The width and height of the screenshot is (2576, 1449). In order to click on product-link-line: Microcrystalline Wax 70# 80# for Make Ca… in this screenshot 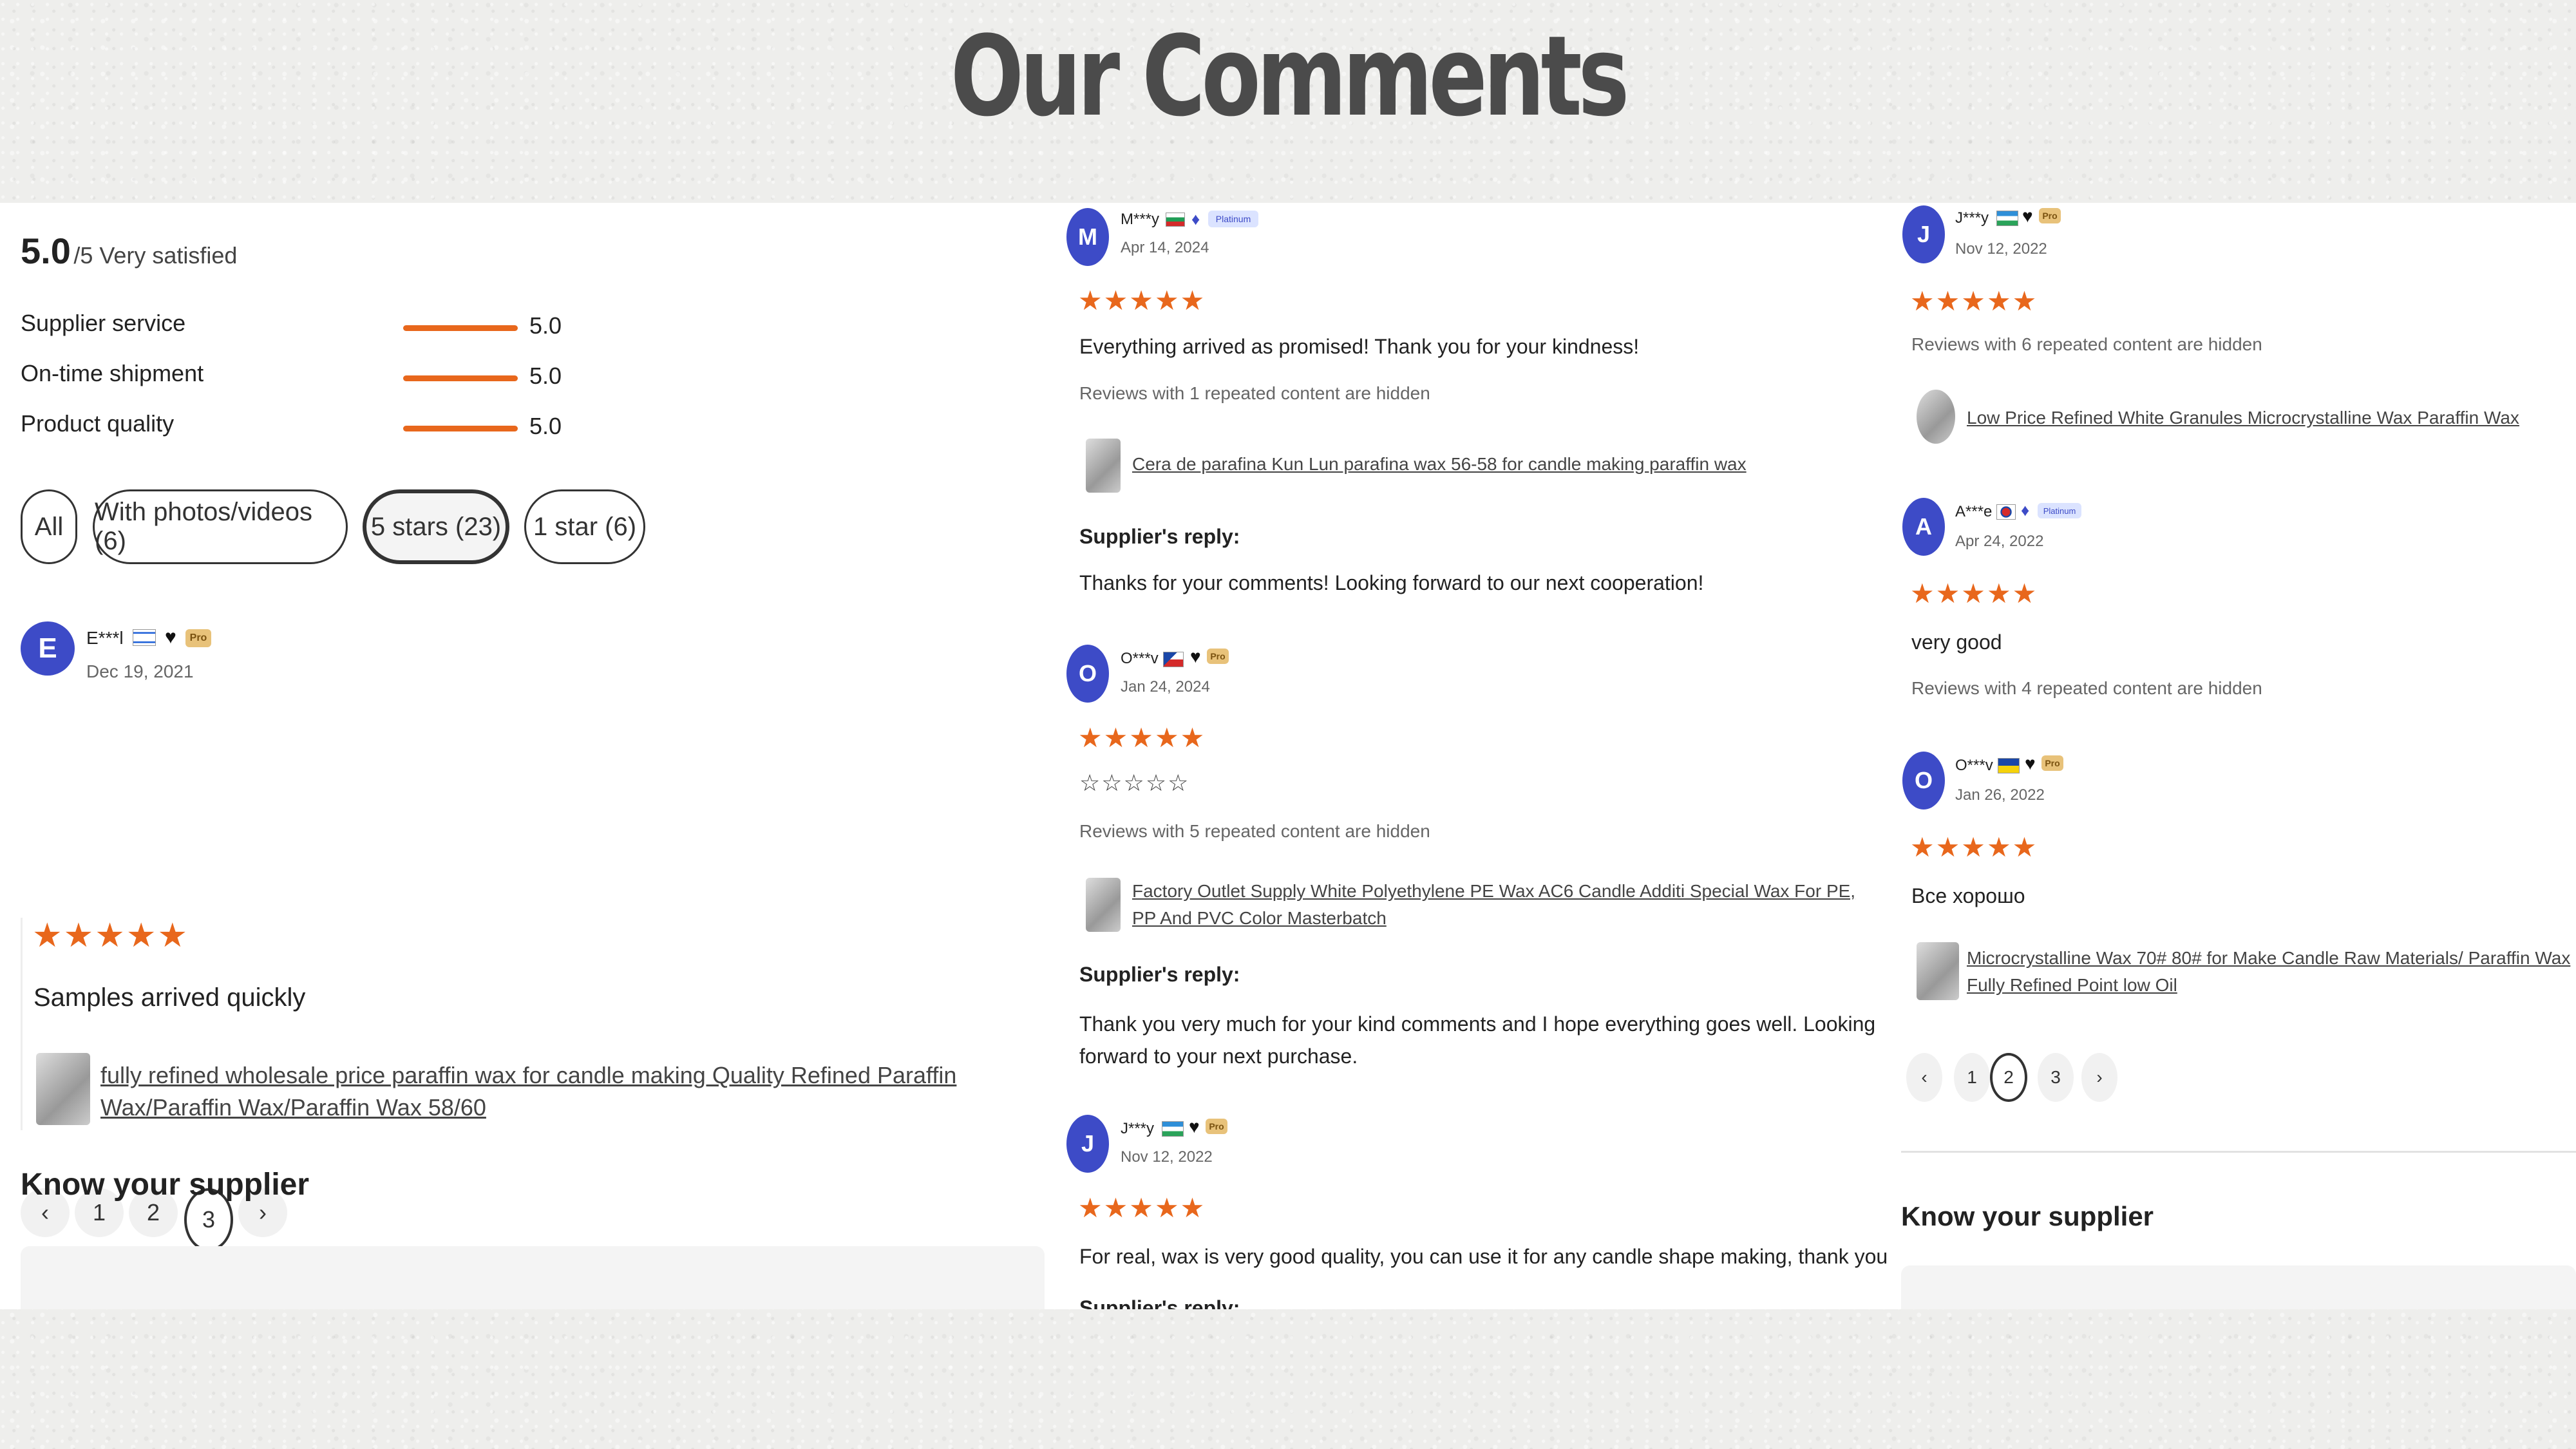, I will do `click(2269, 972)`.